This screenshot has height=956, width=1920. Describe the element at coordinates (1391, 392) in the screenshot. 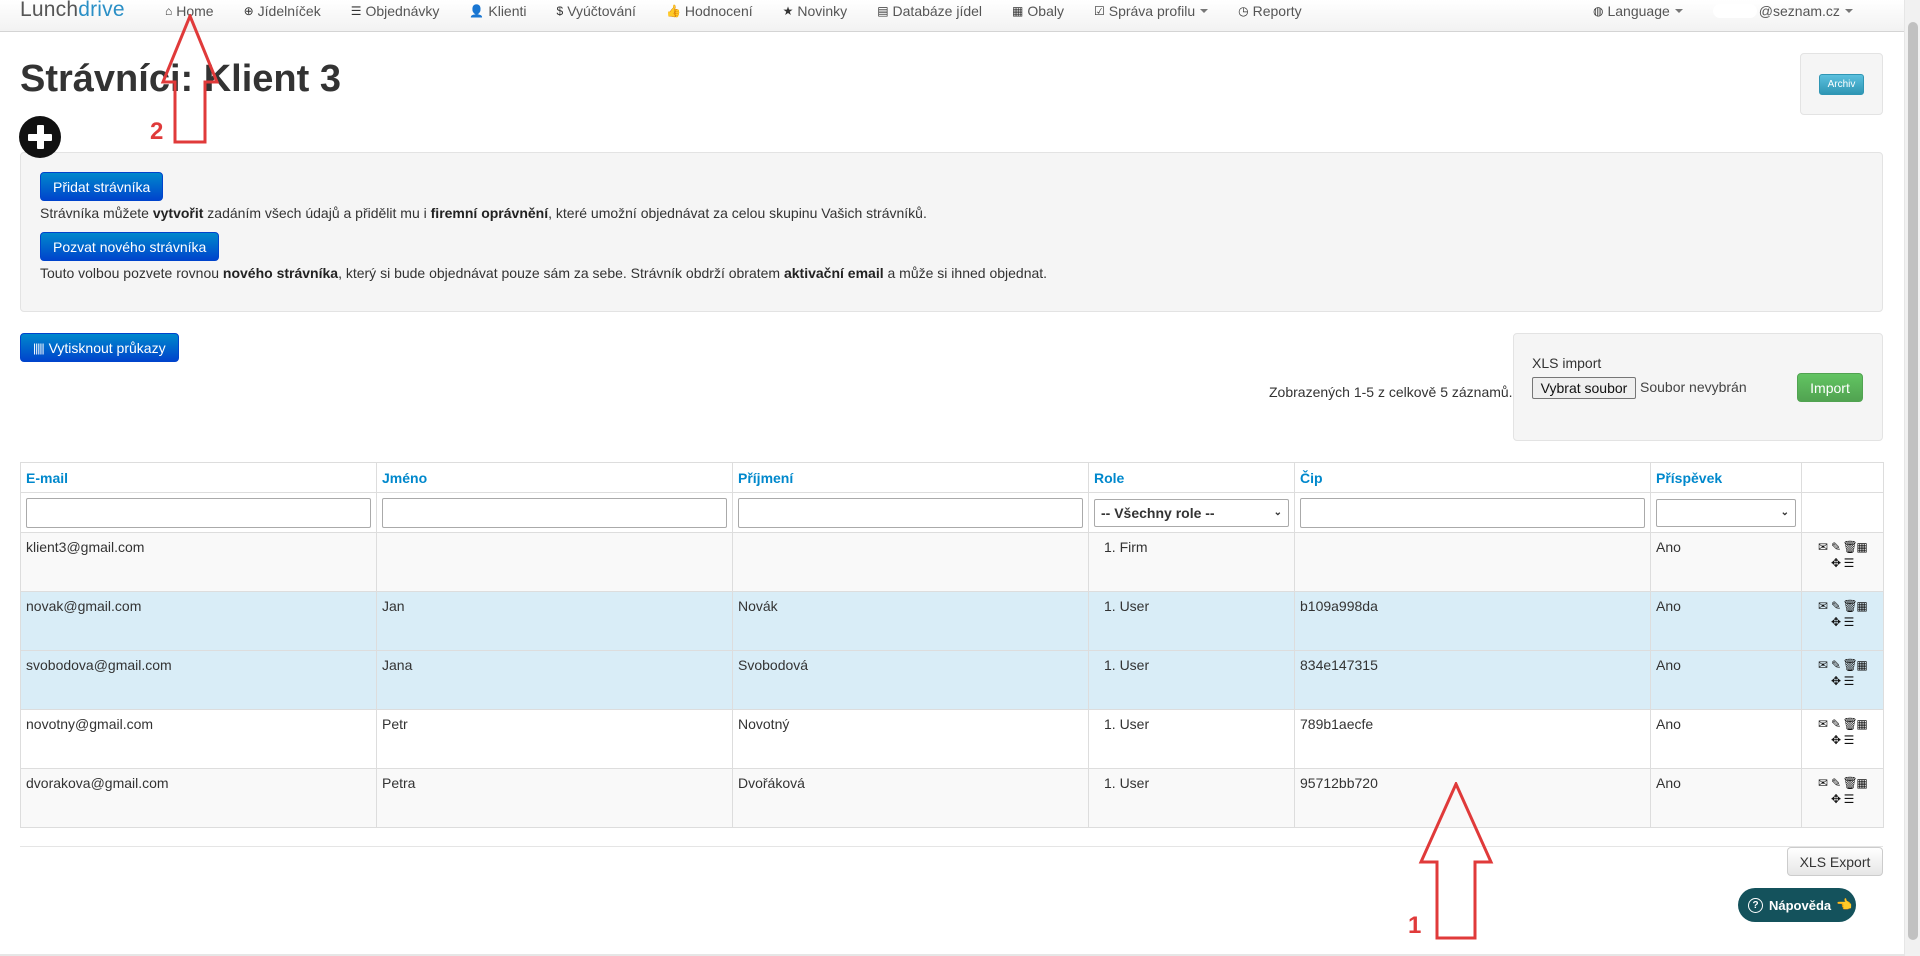

I see `records-count: Zobrazených 1-5 z celkově 5 záznamů.` at that location.